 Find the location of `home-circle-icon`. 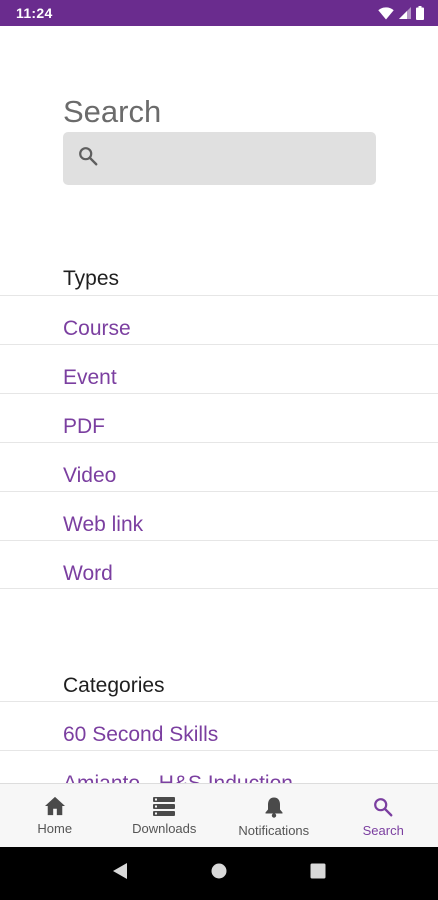

home-circle-icon is located at coordinates (219, 873).